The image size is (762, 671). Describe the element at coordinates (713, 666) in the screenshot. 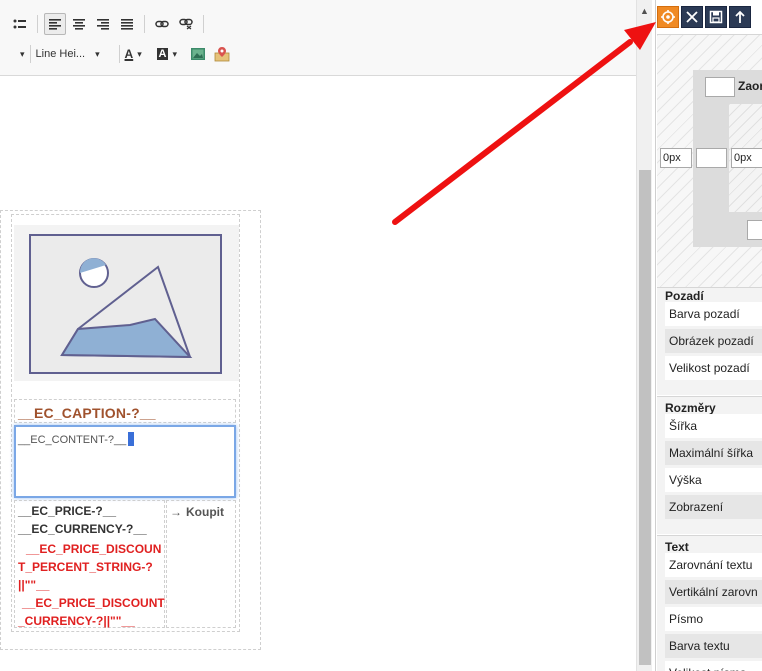

I see `prop-font-size: Velikost písma` at that location.